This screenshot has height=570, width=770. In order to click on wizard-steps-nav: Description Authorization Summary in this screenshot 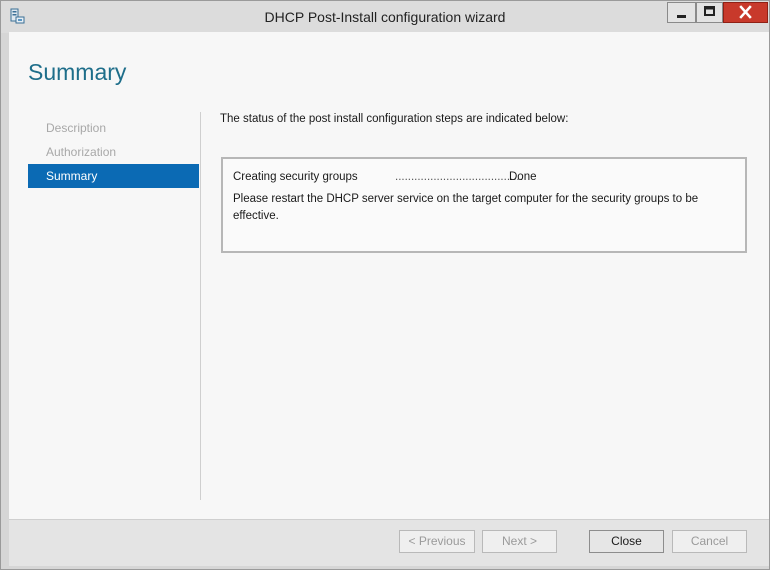, I will do `click(113, 152)`.